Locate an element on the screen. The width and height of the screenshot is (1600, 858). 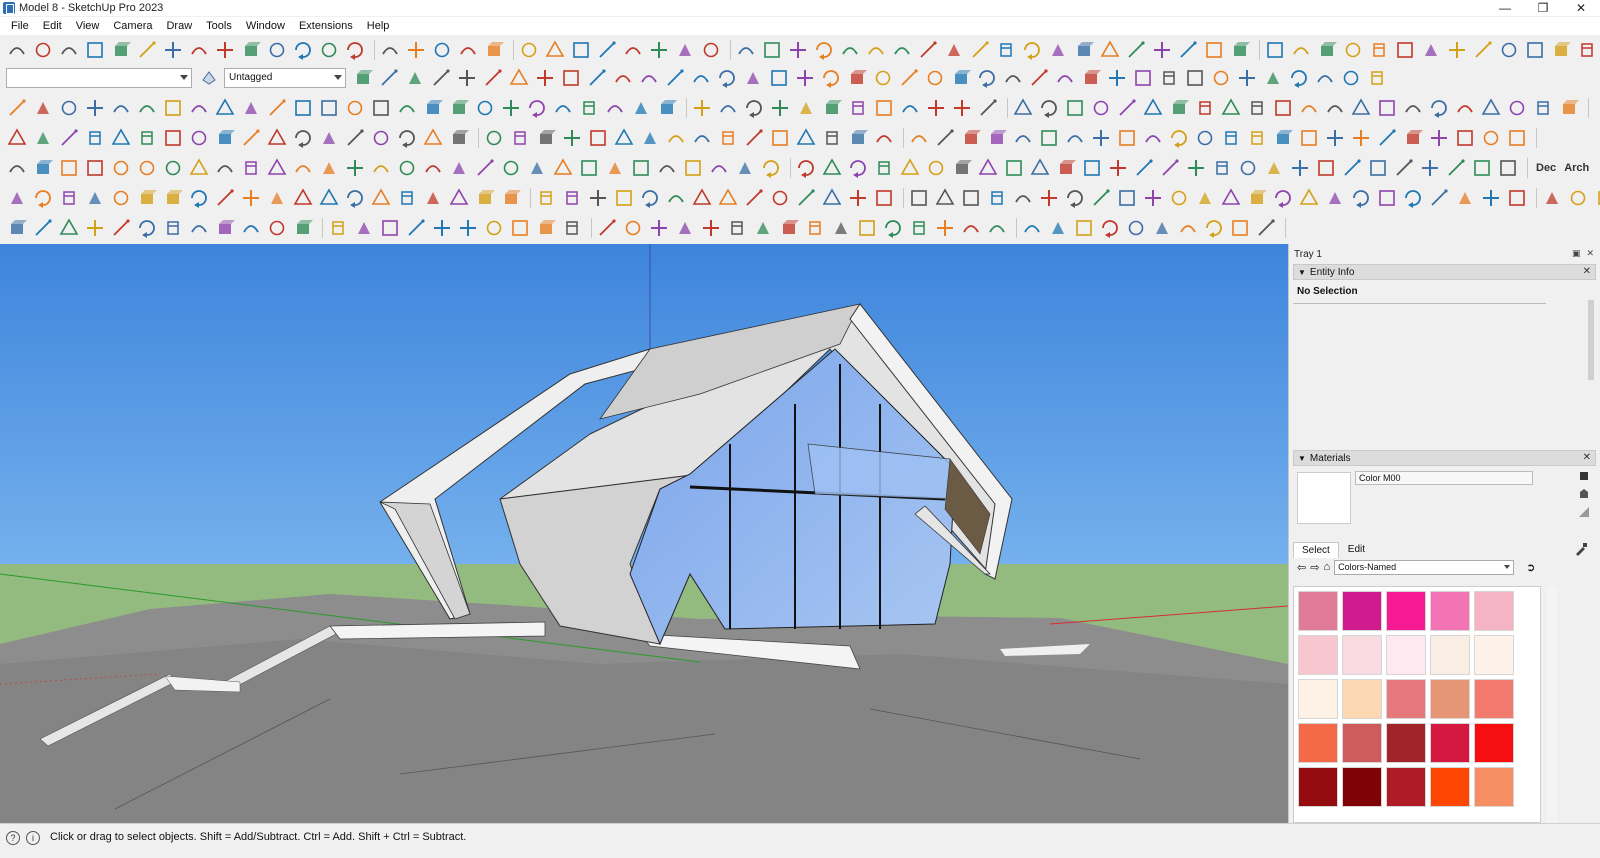
swatch-scrollbar is located at coordinates (1552, 704).